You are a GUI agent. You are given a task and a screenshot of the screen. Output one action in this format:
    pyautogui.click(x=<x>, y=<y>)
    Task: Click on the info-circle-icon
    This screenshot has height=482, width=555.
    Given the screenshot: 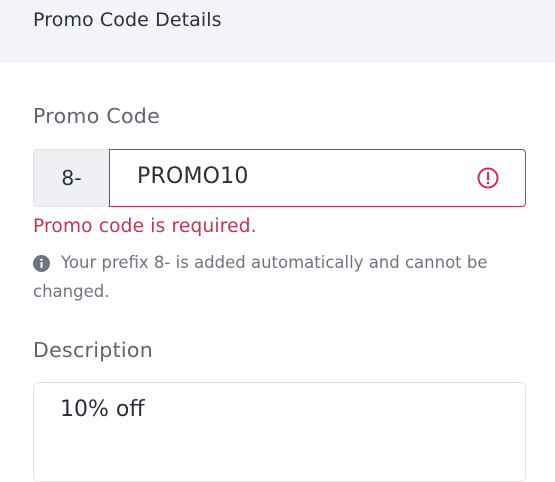 What is the action you would take?
    pyautogui.click(x=41, y=263)
    